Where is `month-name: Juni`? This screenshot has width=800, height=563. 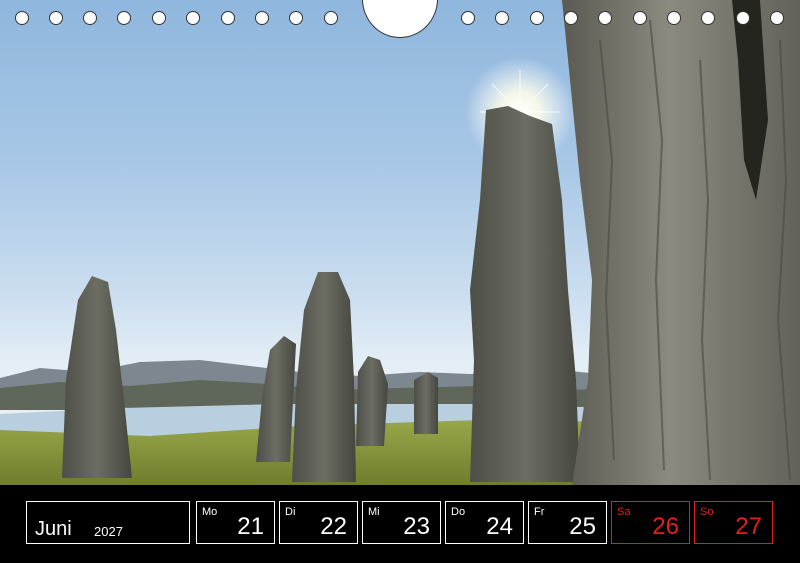
month-name: Juni is located at coordinates (53, 529).